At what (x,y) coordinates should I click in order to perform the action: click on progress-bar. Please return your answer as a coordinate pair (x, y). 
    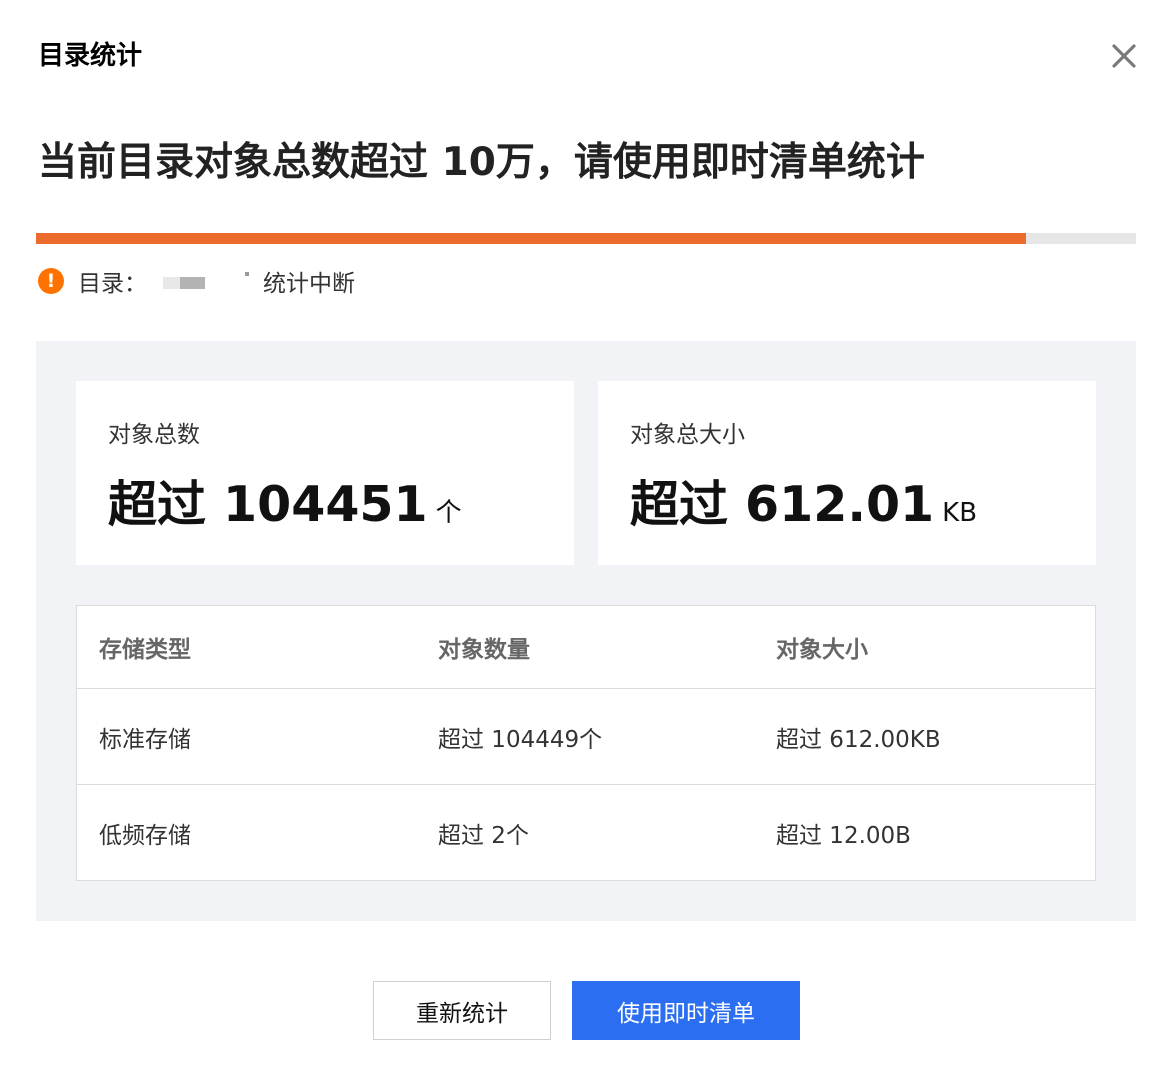
    Looking at the image, I should click on (586, 238).